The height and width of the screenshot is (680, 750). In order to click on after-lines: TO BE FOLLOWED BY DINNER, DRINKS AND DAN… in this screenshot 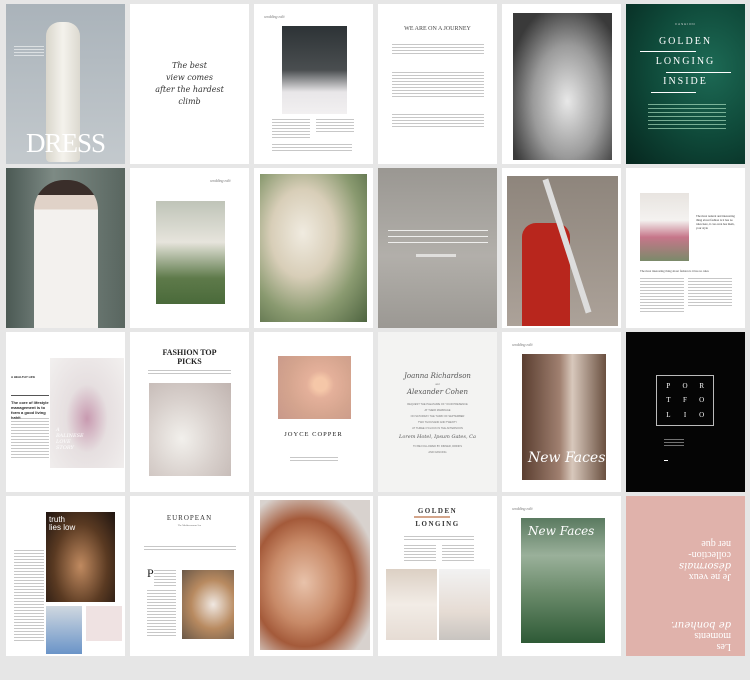, I will do `click(437, 450)`.